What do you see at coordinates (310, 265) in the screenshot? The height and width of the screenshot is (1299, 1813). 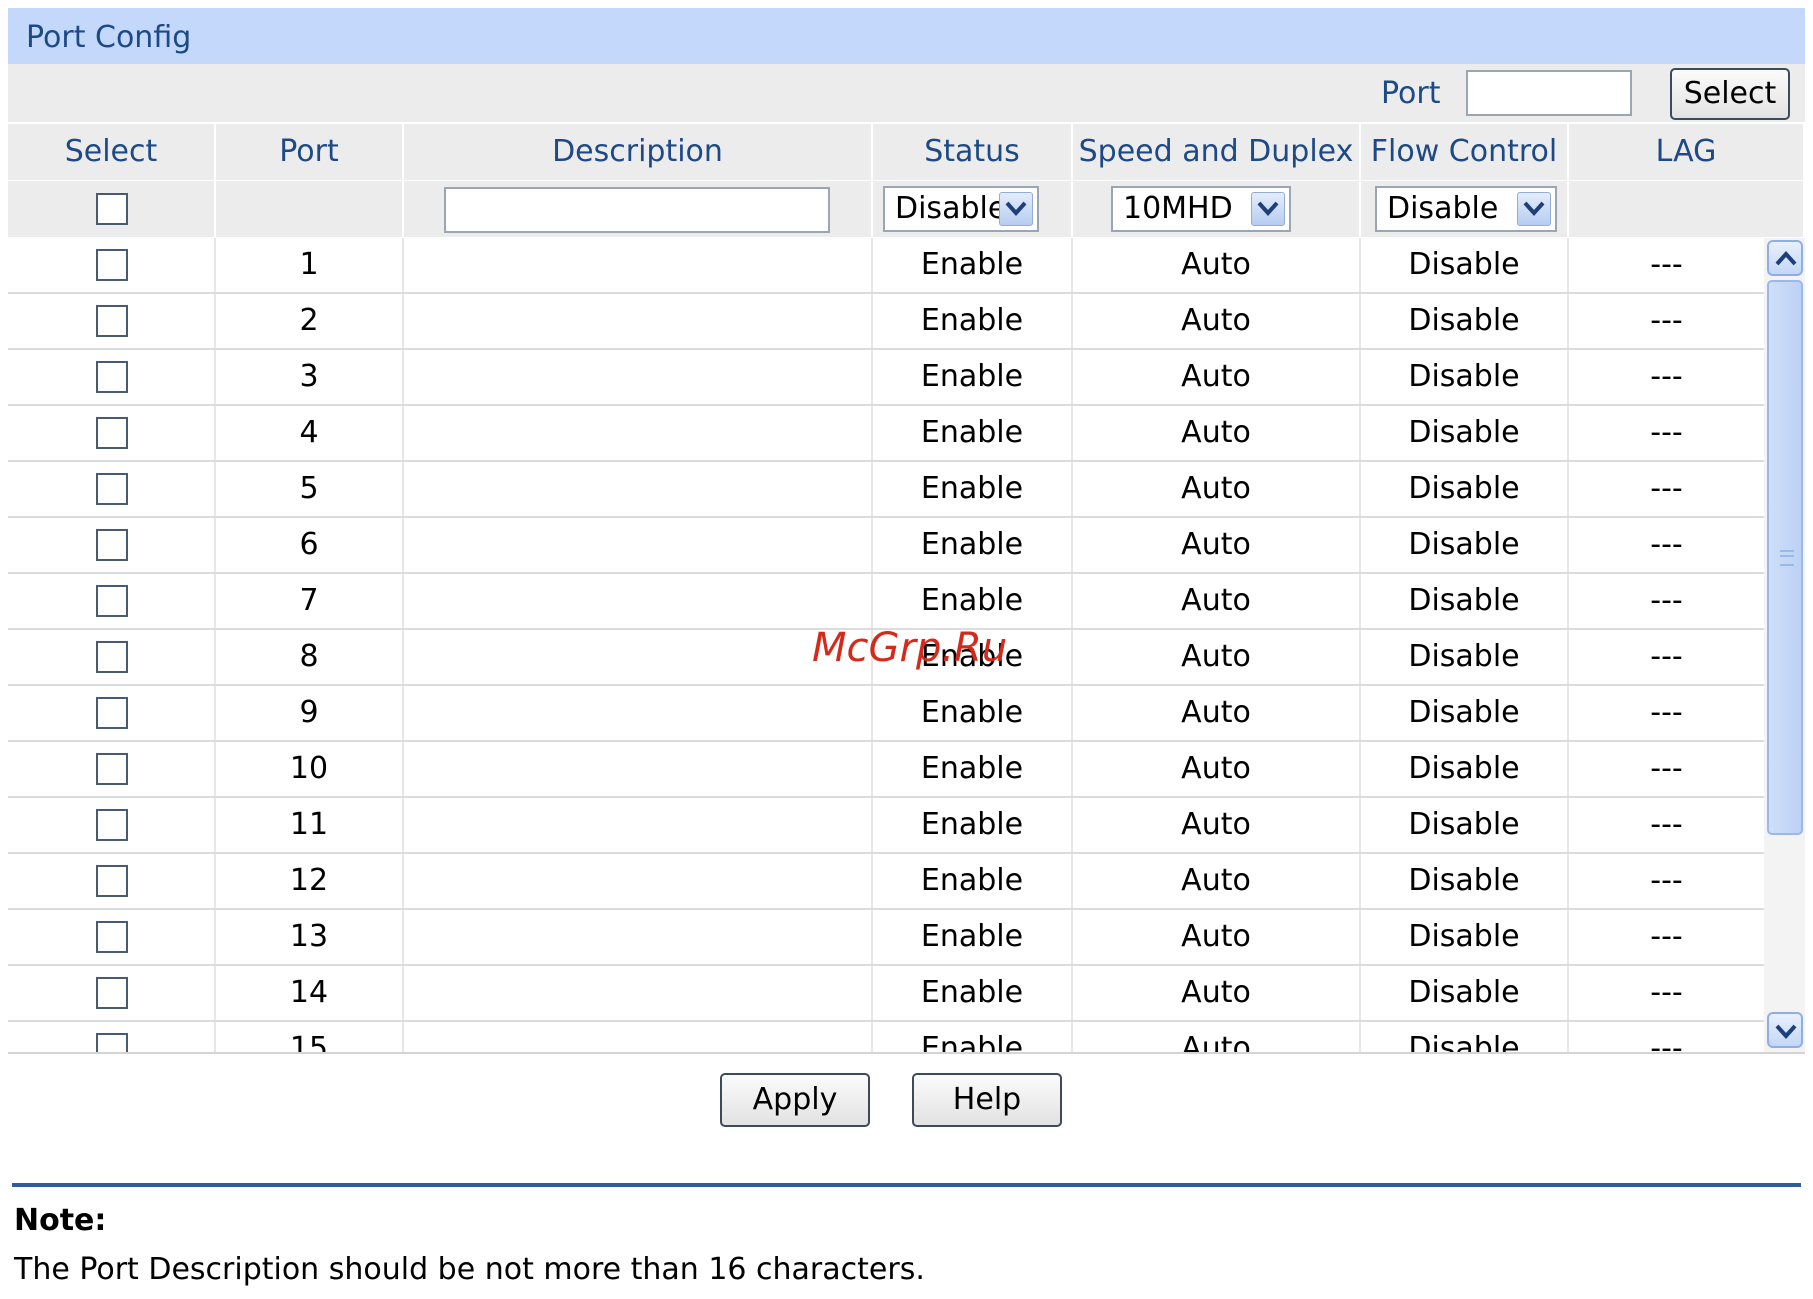 I see `row-port: 1` at bounding box center [310, 265].